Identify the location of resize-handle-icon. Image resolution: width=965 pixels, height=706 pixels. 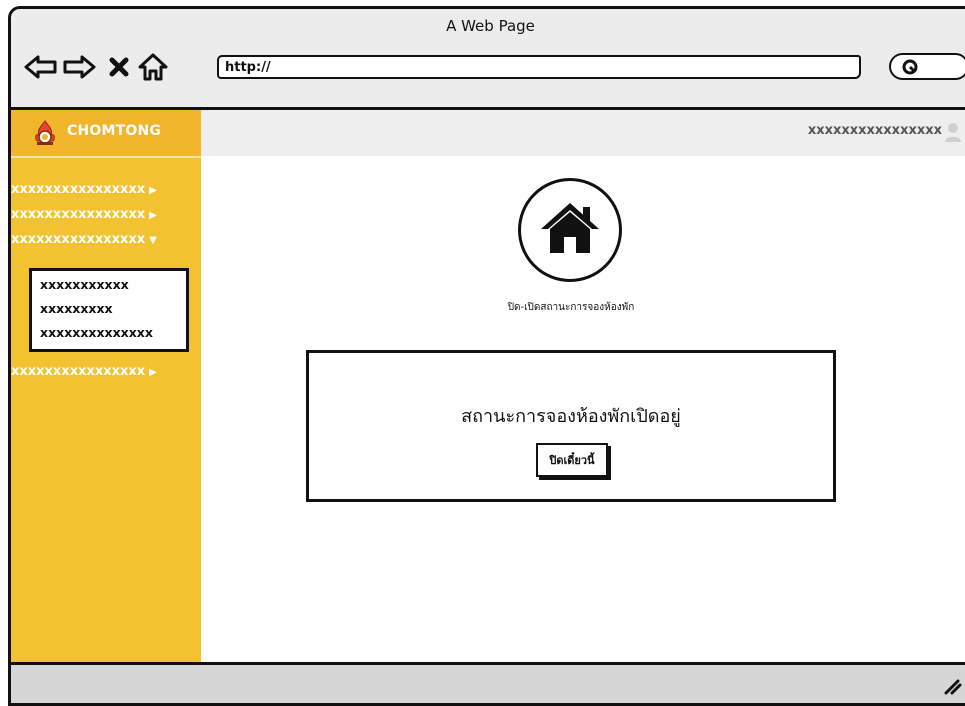
(951, 686).